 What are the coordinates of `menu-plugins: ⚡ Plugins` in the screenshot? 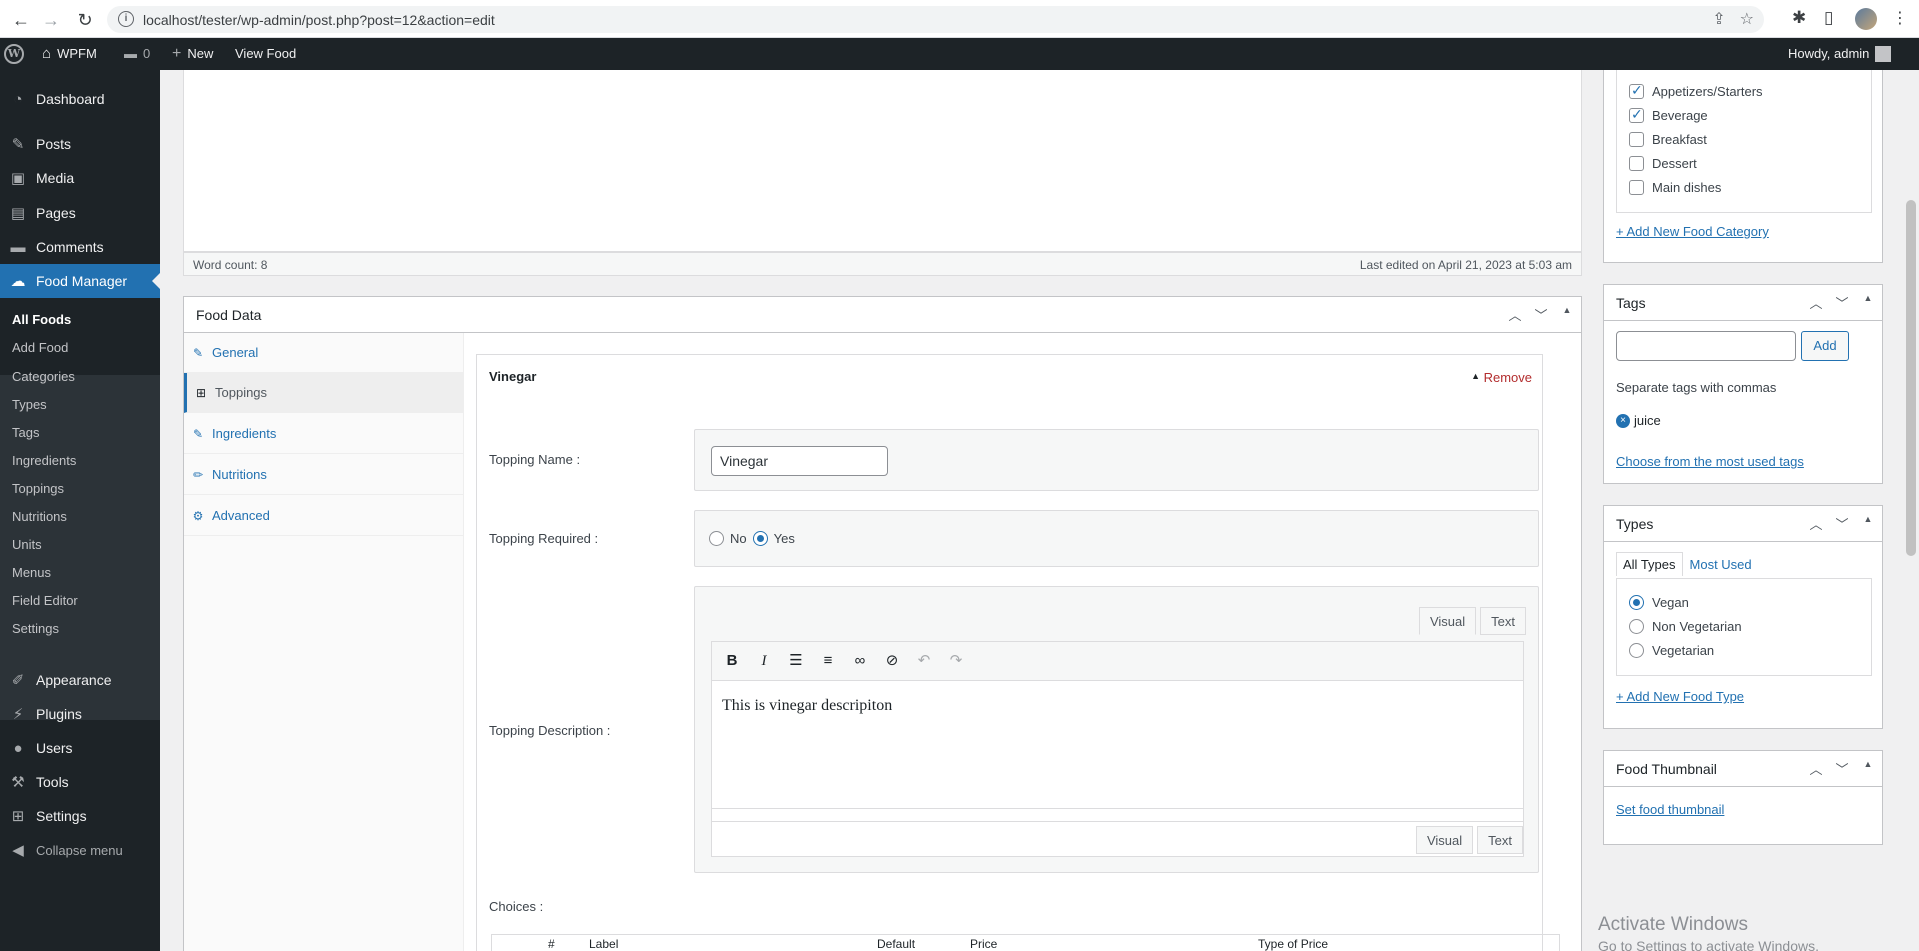 It's located at (80, 714).